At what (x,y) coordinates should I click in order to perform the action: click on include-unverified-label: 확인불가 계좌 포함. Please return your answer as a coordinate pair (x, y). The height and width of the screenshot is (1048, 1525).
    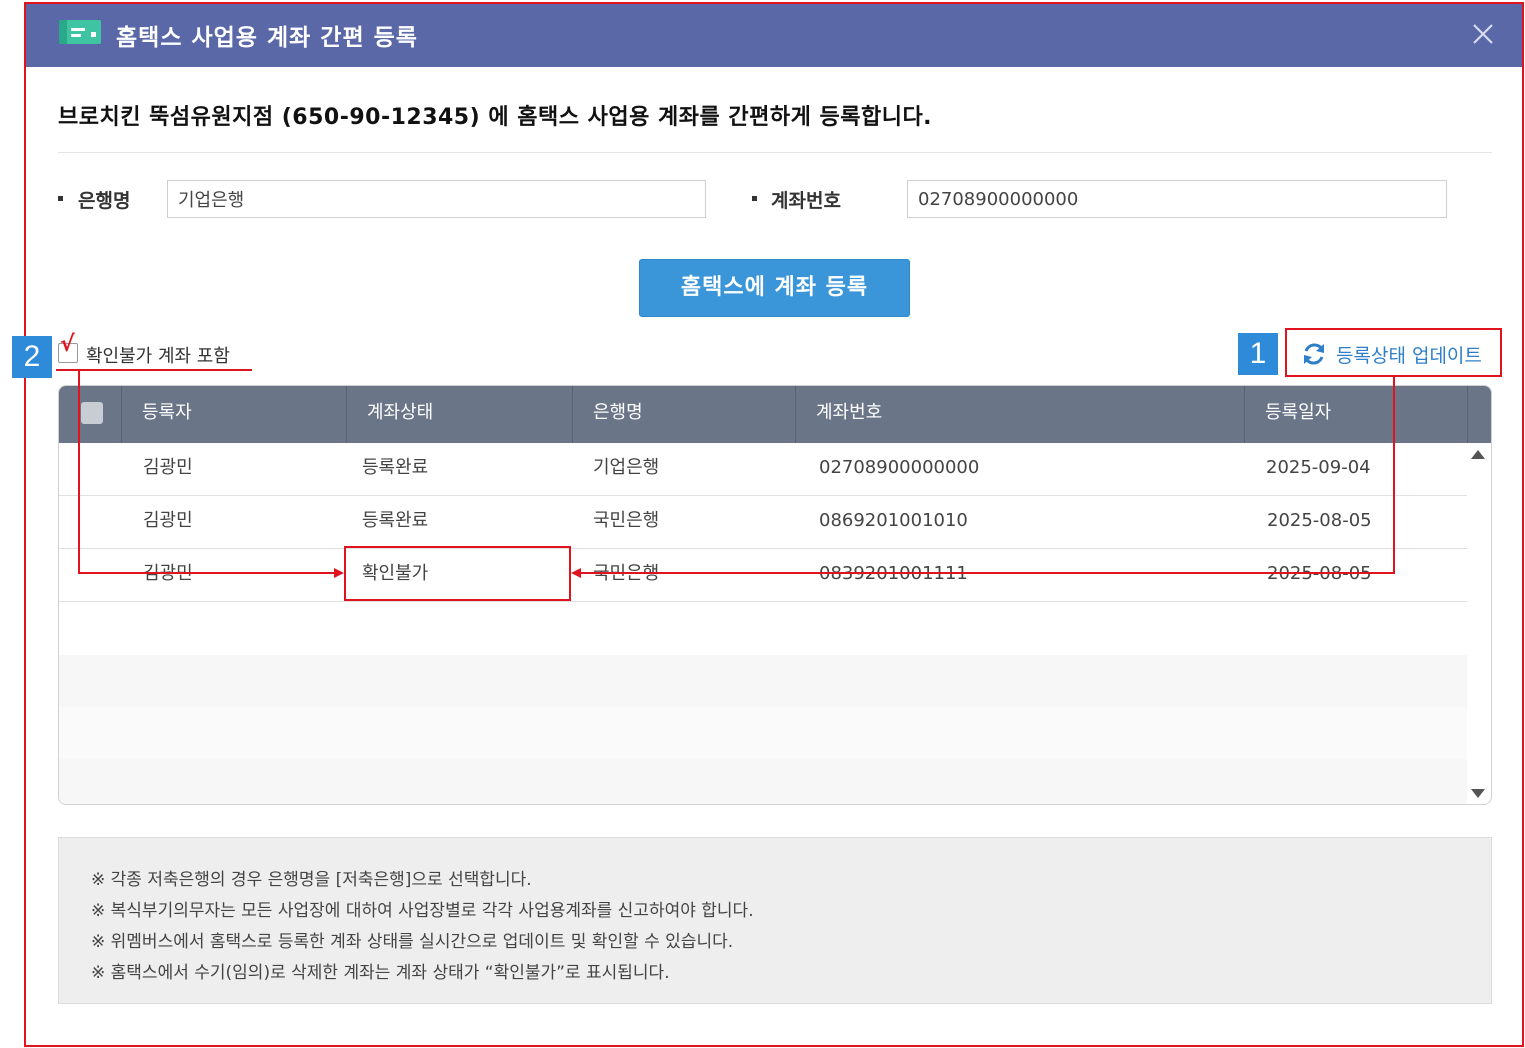
    Looking at the image, I should click on (158, 356).